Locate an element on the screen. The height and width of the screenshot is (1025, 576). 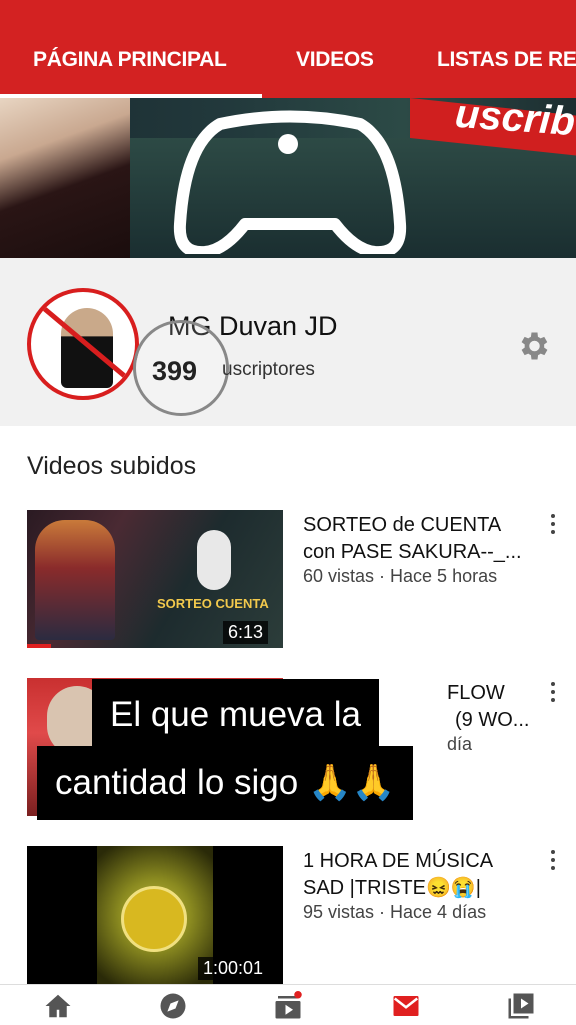
tab-home: PÁGINA PRINCIPAL is located at coordinates (130, 60).